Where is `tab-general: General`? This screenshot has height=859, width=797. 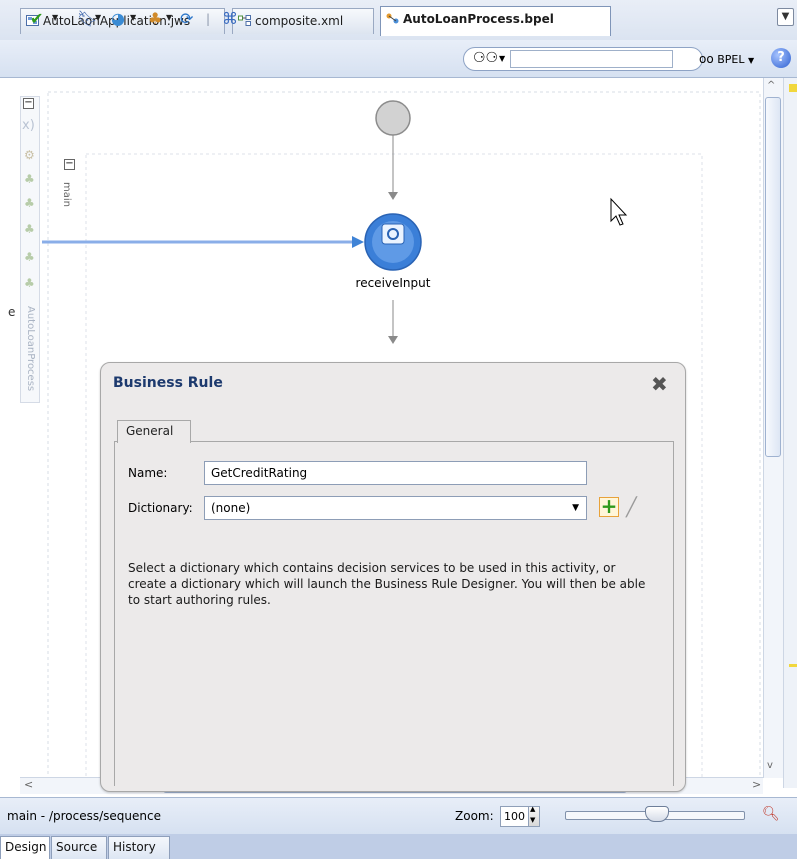
tab-general: General is located at coordinates (154, 431).